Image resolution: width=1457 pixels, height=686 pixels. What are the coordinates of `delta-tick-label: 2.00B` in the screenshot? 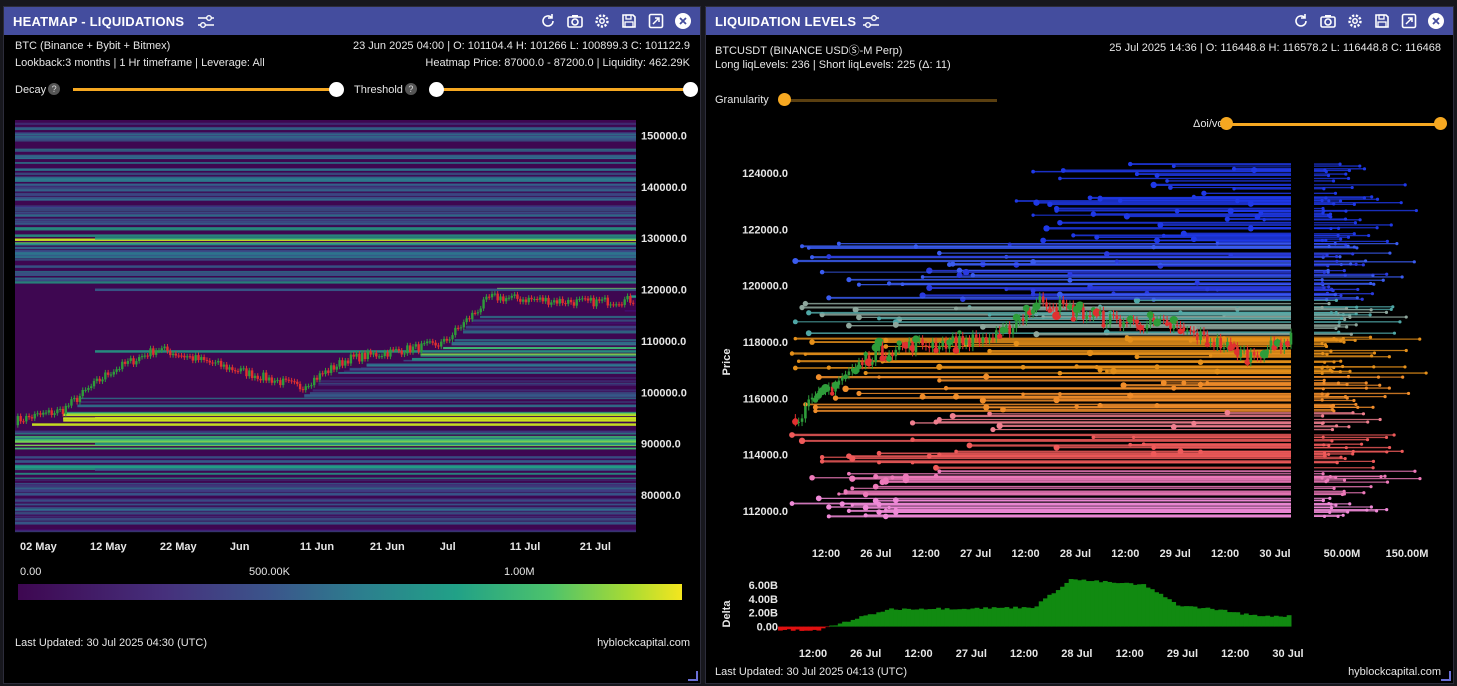 It's located at (763, 614).